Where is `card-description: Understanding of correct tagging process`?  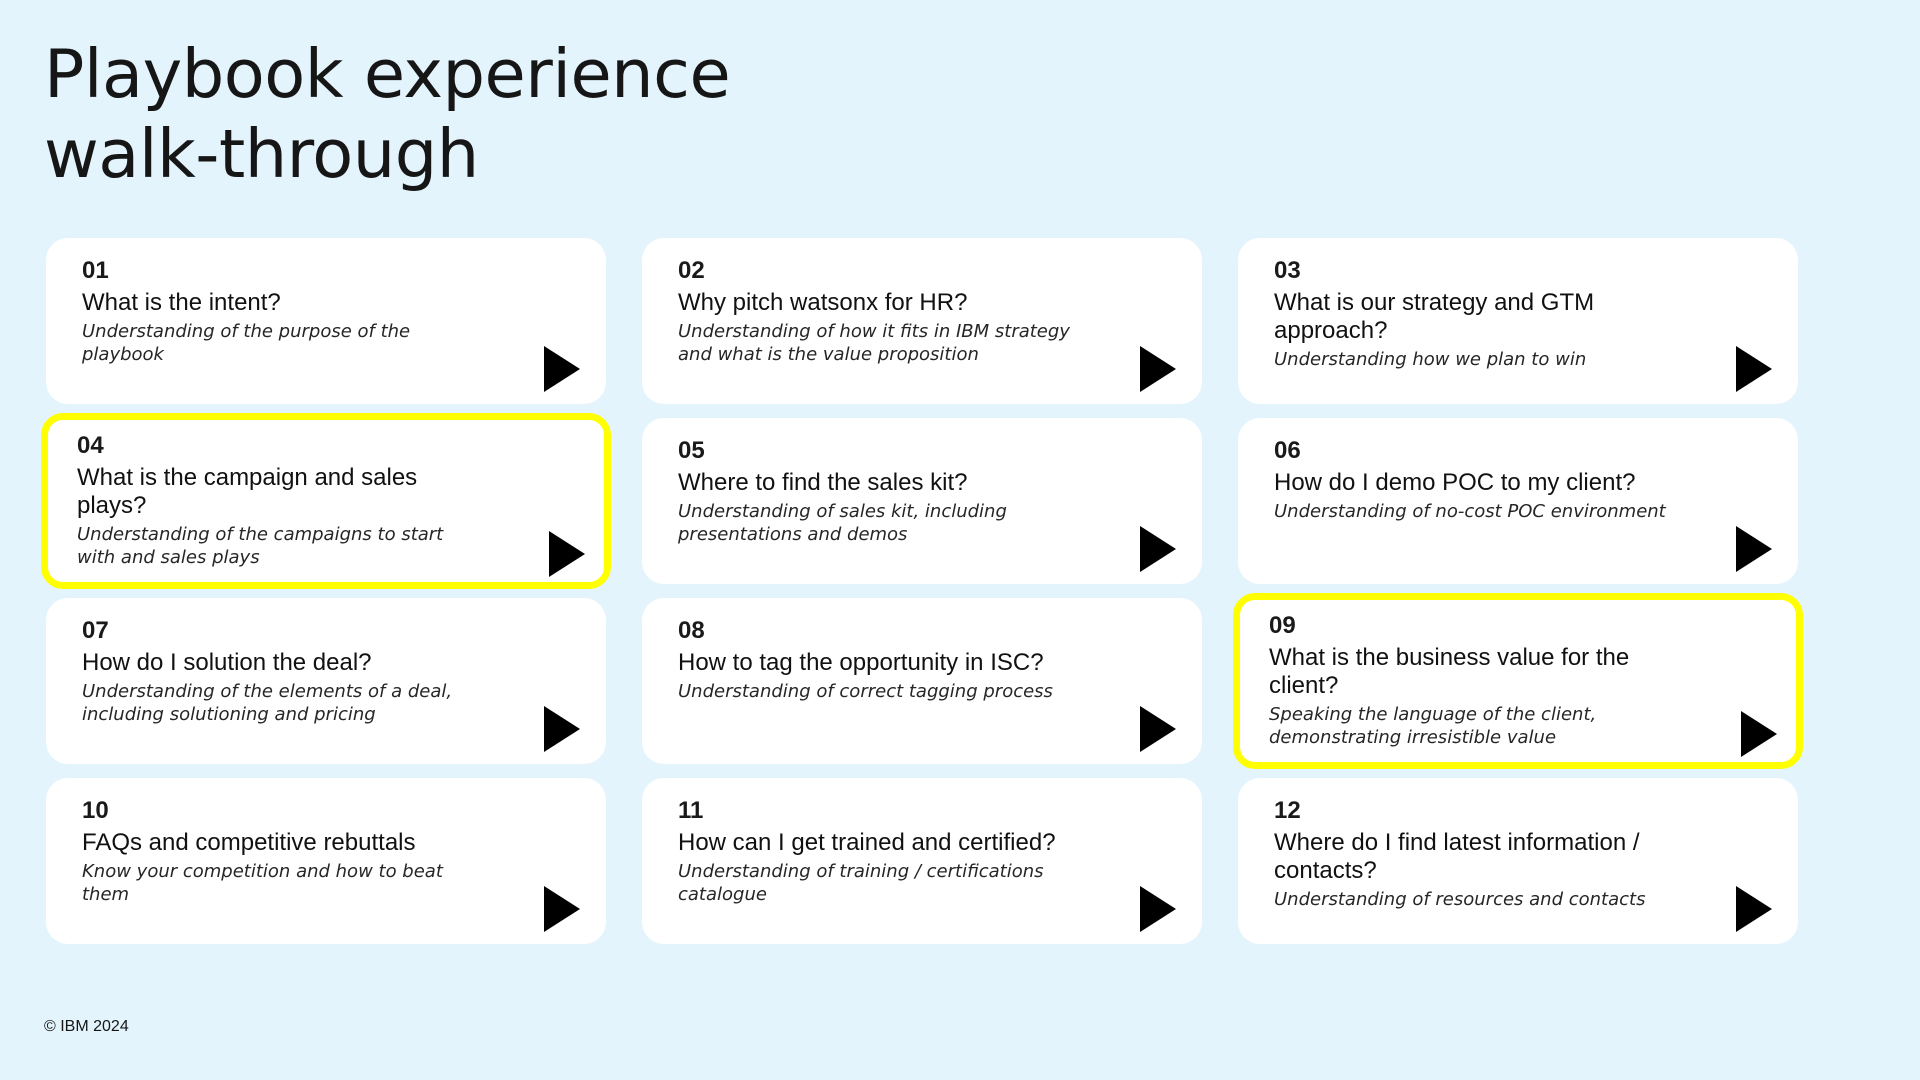
card-description: Understanding of correct tagging process is located at coordinates (865, 691).